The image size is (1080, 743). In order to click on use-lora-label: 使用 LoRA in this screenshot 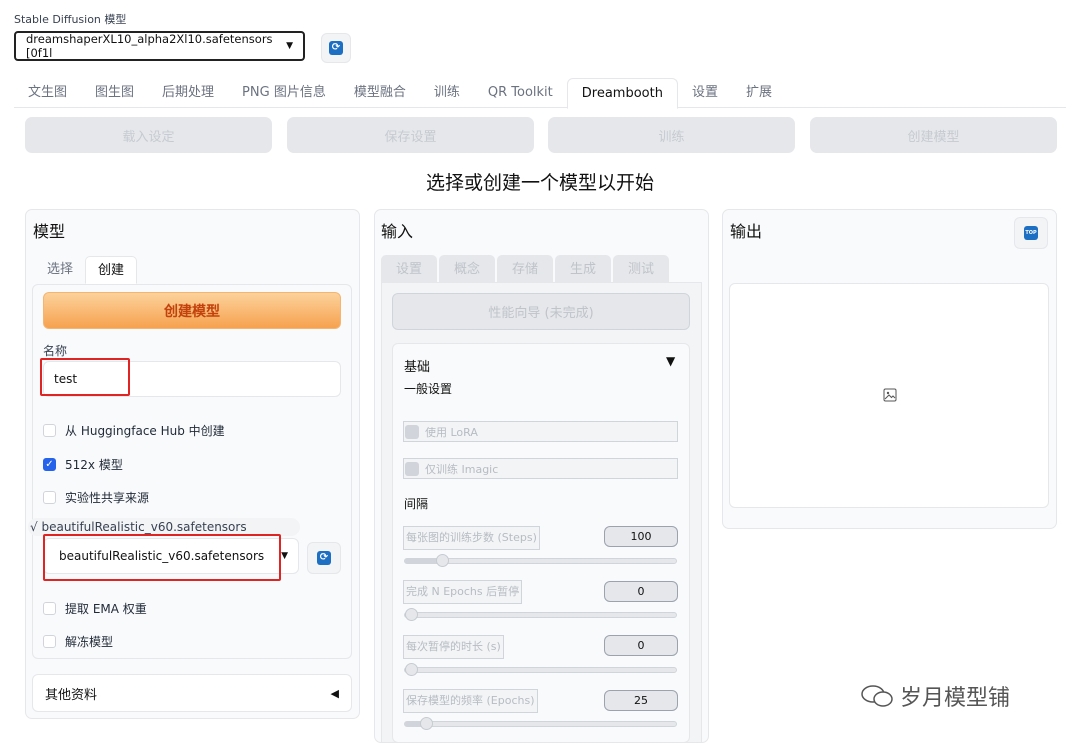, I will do `click(451, 432)`.